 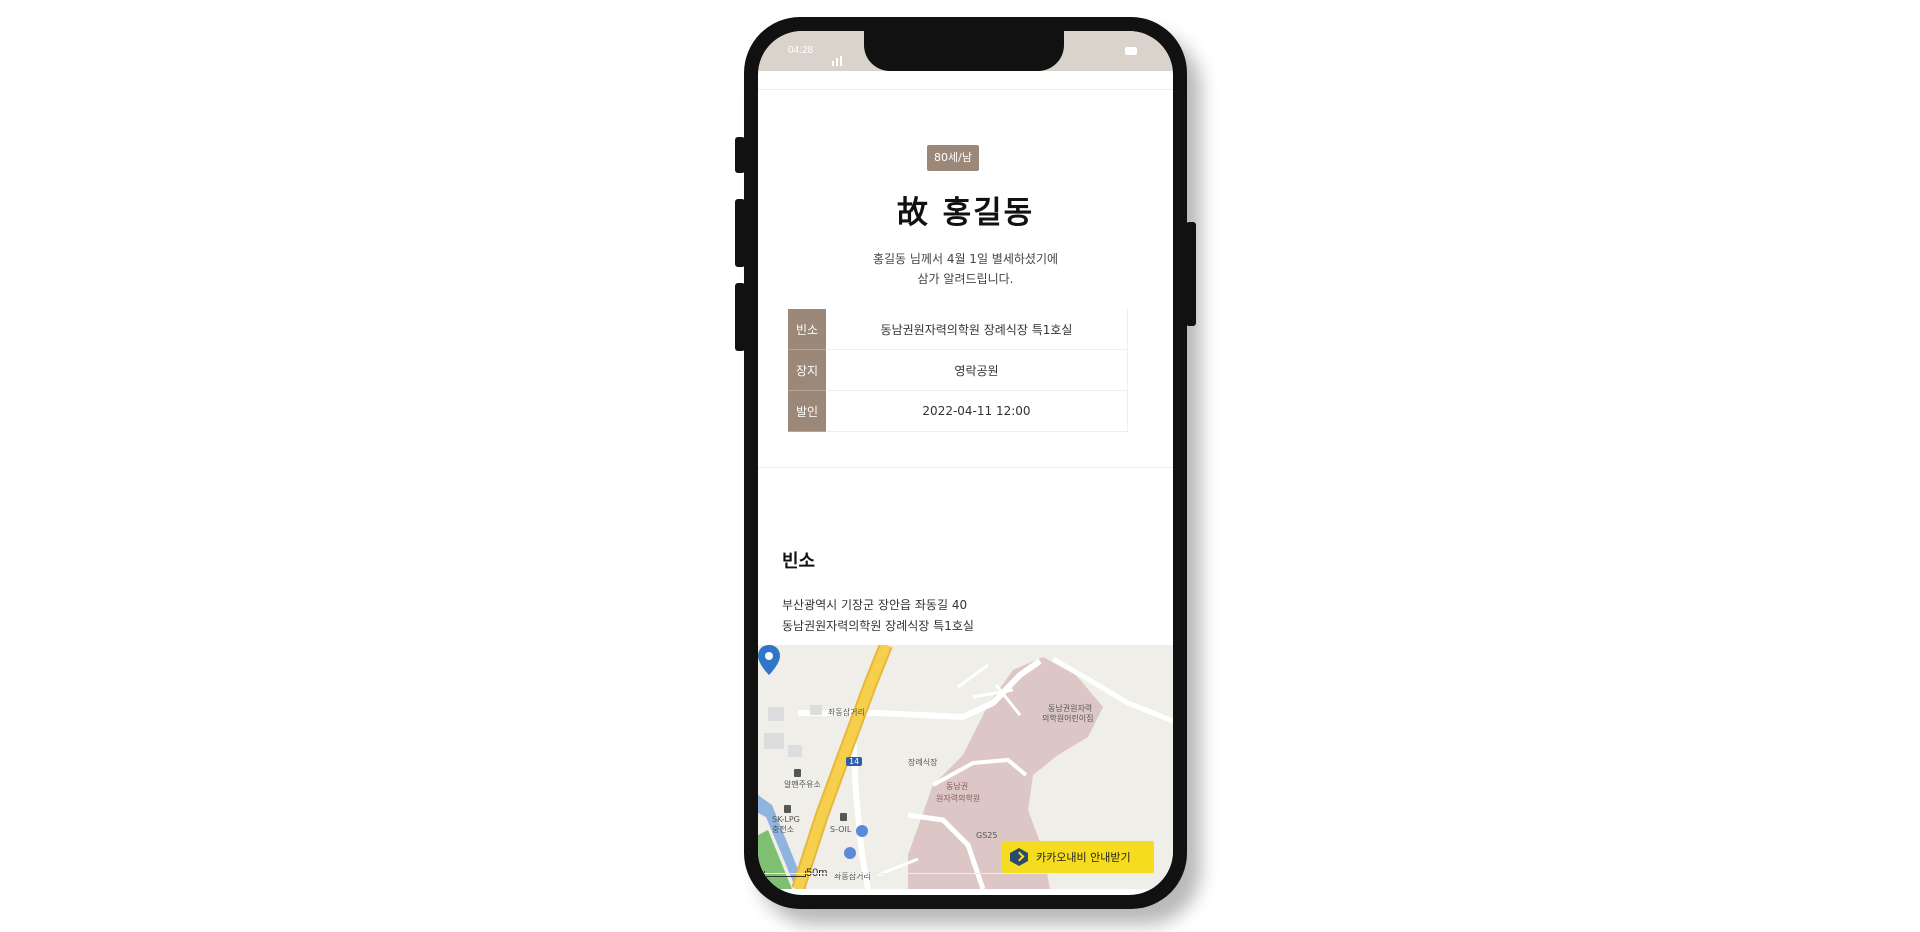 What do you see at coordinates (785, 874) in the screenshot?
I see `map-scale-bar` at bounding box center [785, 874].